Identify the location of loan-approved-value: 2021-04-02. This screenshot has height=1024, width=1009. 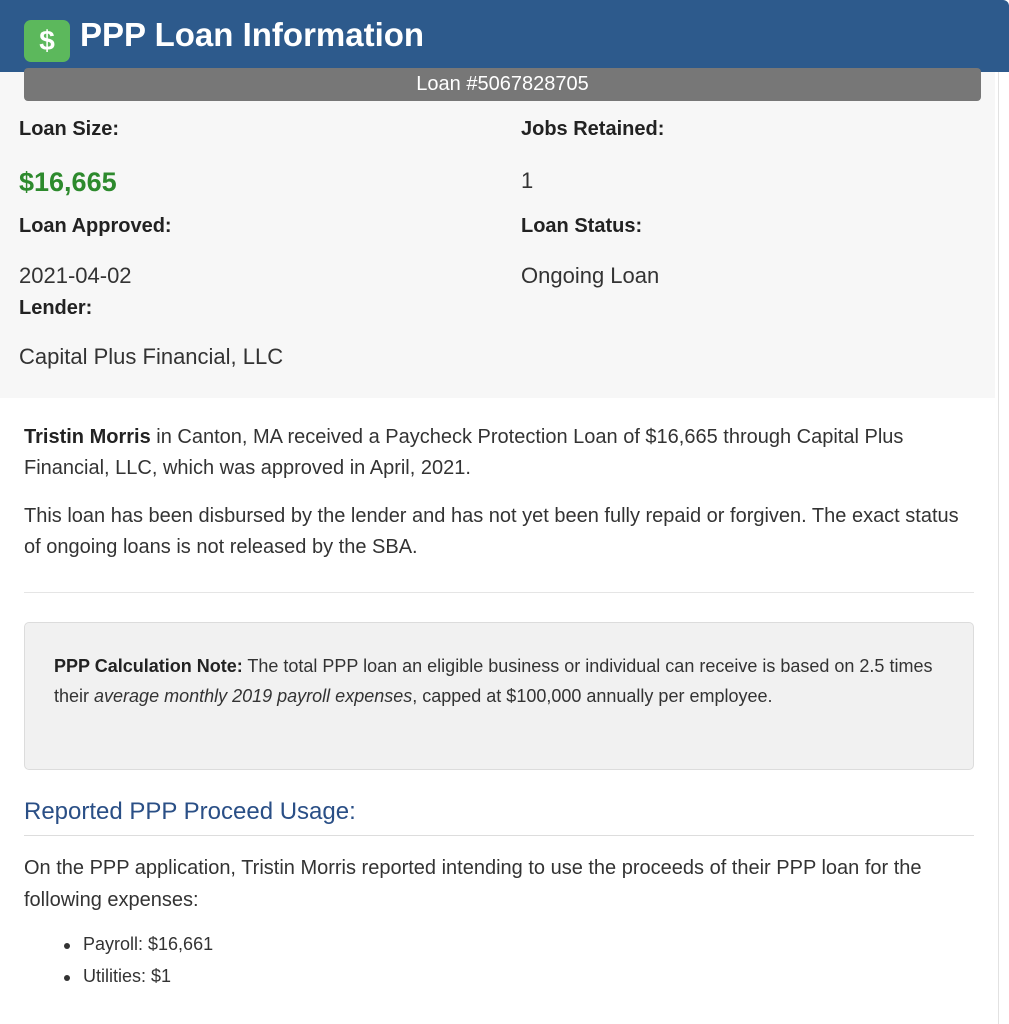
(75, 275).